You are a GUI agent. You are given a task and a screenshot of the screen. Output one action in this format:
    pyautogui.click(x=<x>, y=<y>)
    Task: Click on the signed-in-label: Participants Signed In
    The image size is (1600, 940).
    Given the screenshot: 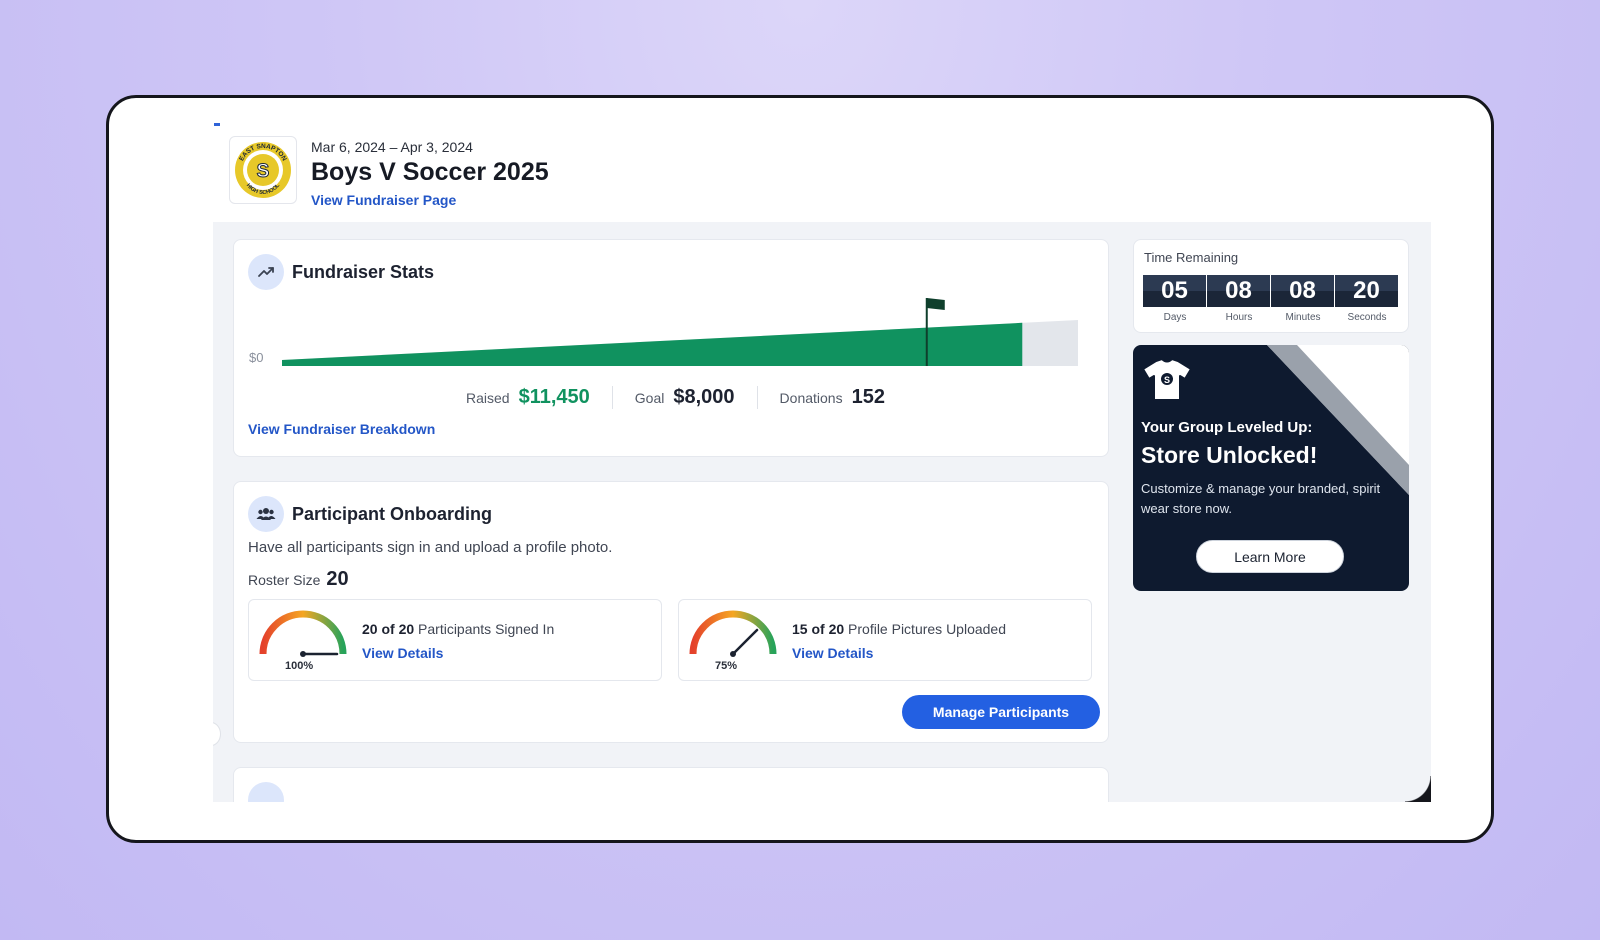 What is the action you would take?
    pyautogui.click(x=486, y=629)
    